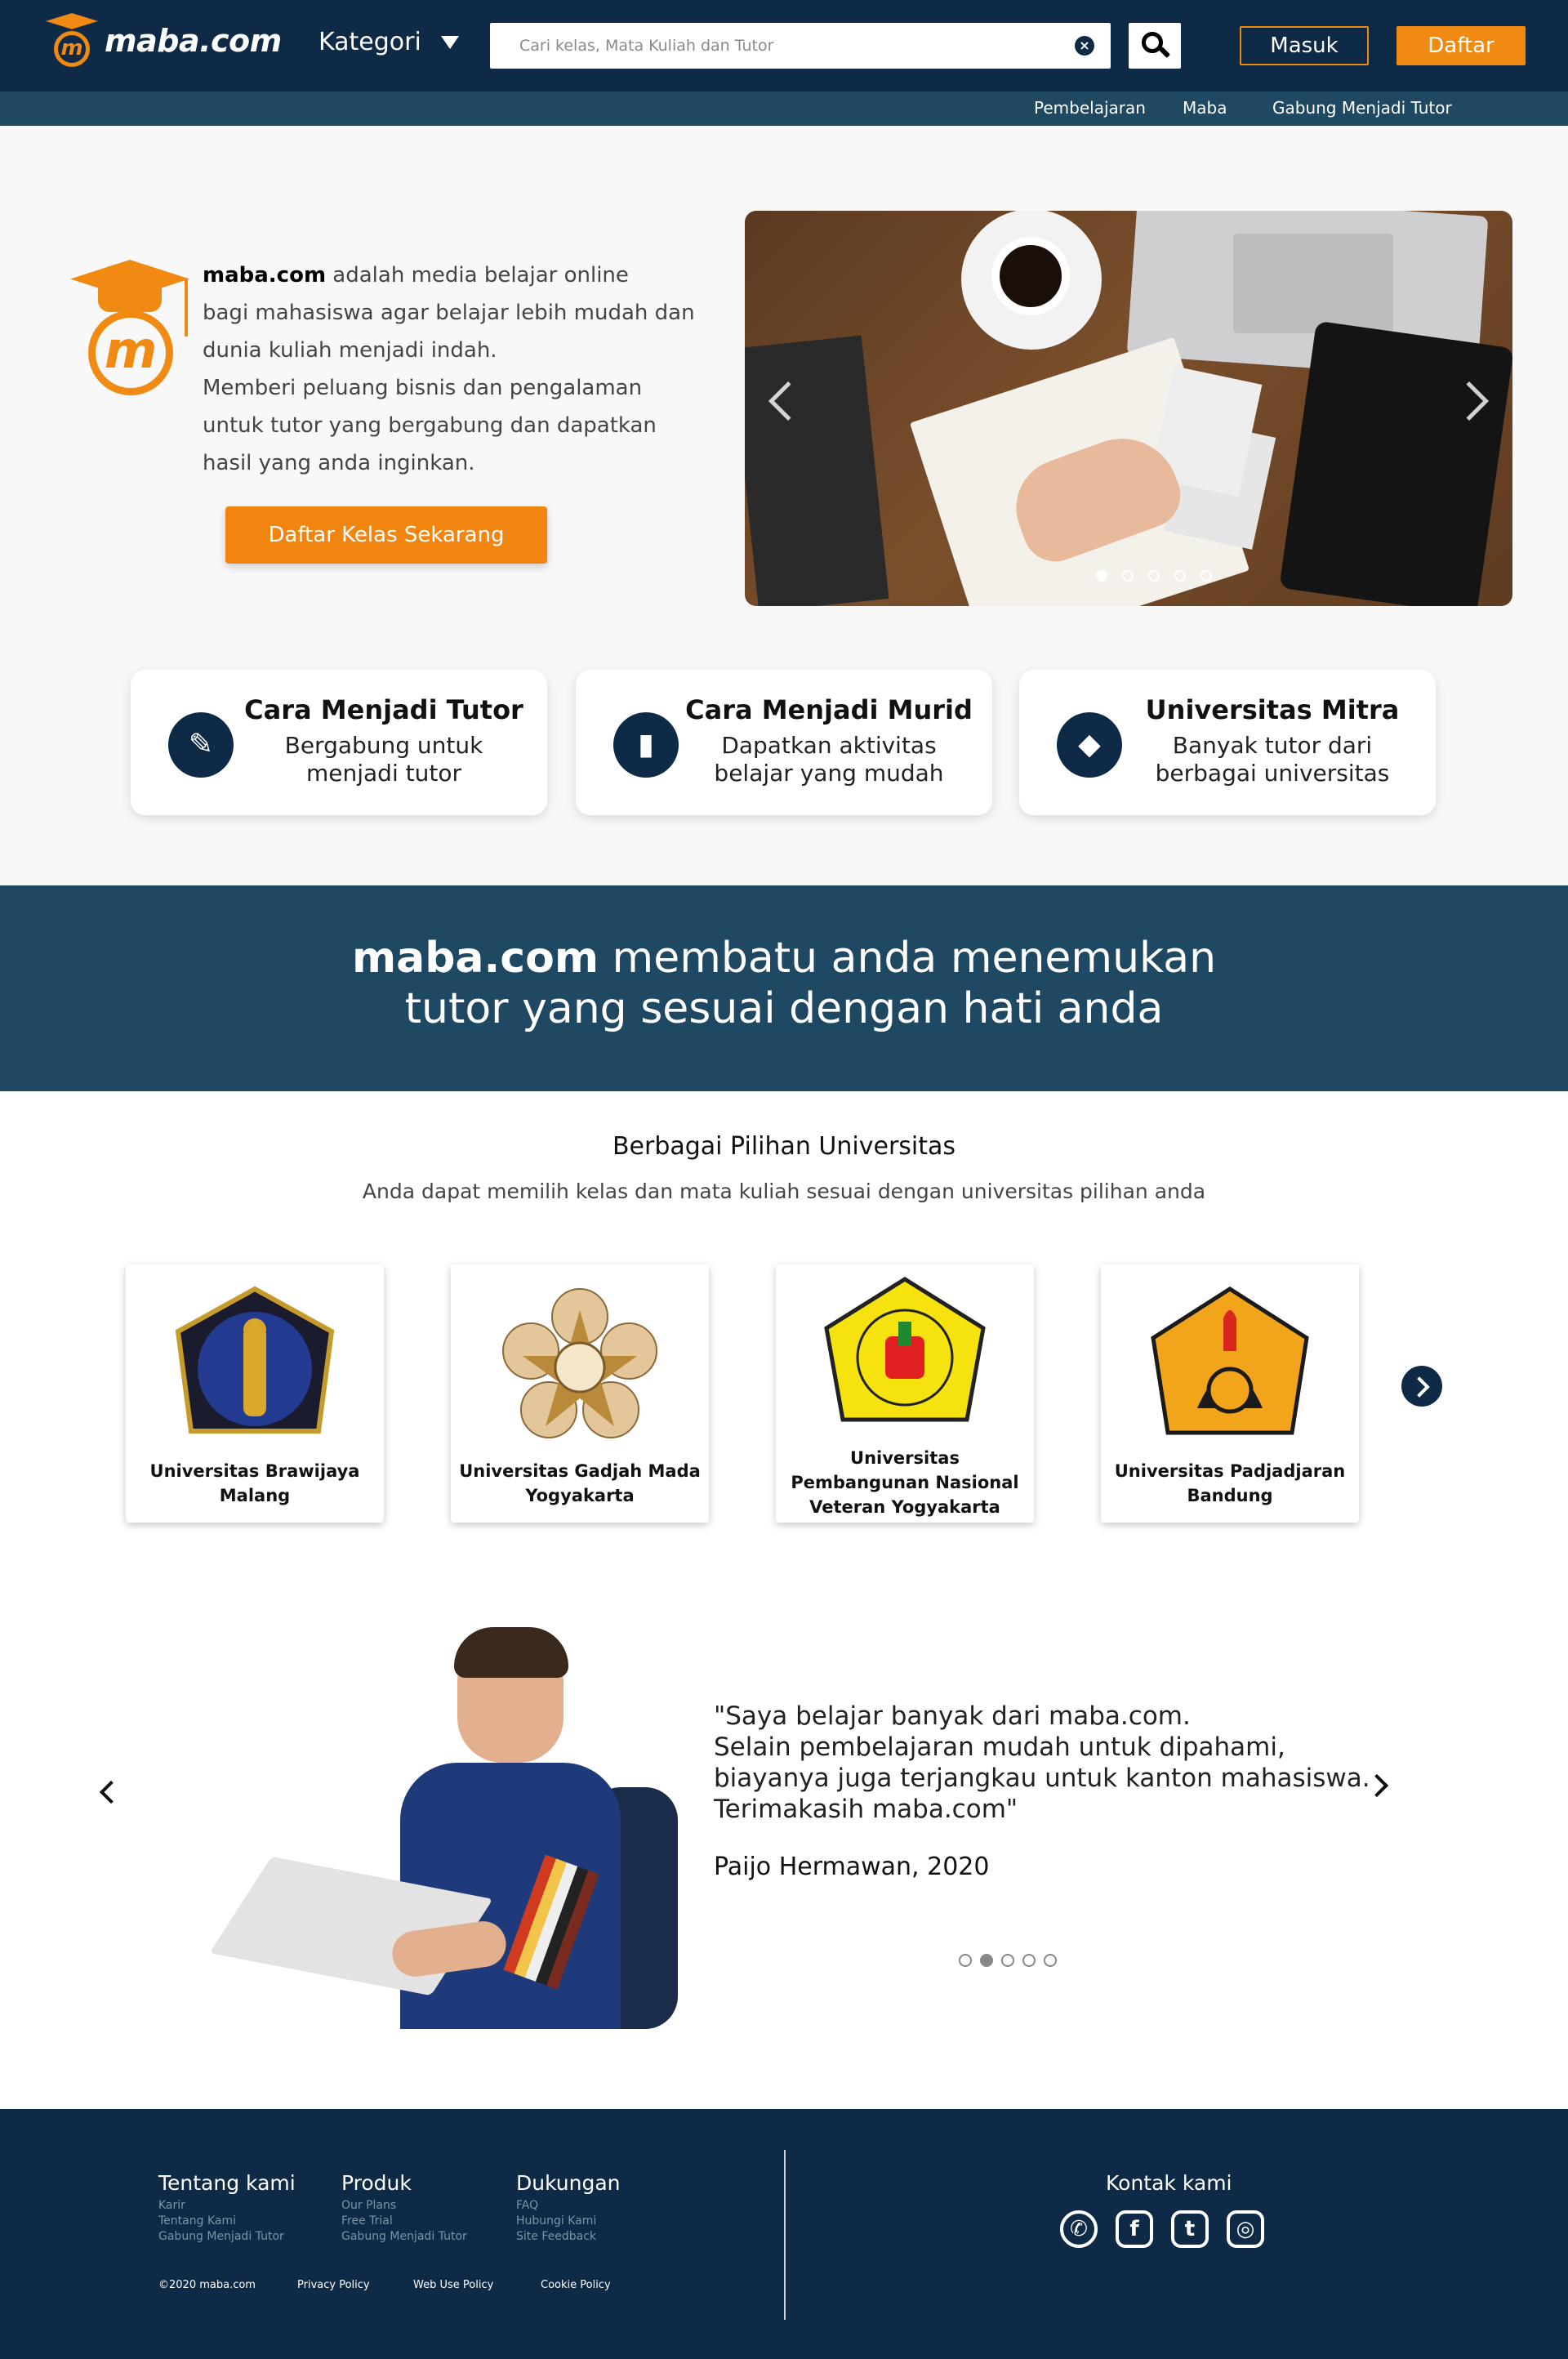  What do you see at coordinates (376, 2183) in the screenshot?
I see `footer-column-title: Produk` at bounding box center [376, 2183].